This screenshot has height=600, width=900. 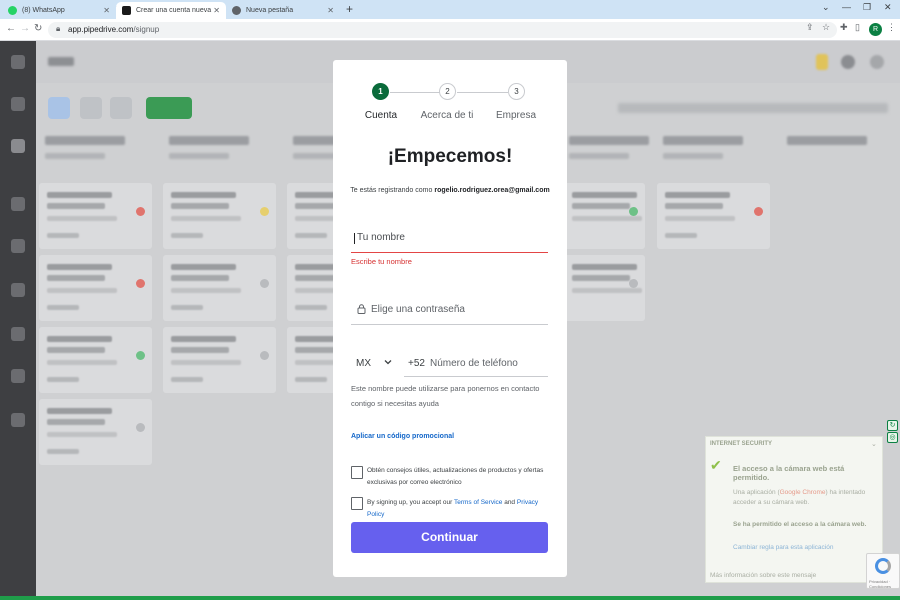 I want to click on step-2-label: Acerca de ti, so click(x=447, y=115).